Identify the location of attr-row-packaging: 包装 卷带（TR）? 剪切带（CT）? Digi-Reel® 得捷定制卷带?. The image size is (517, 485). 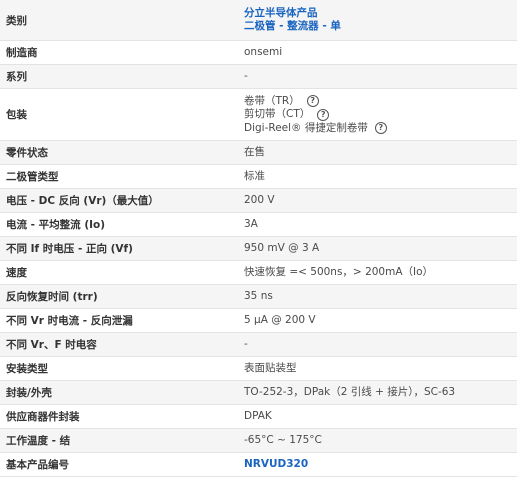
(258, 115).